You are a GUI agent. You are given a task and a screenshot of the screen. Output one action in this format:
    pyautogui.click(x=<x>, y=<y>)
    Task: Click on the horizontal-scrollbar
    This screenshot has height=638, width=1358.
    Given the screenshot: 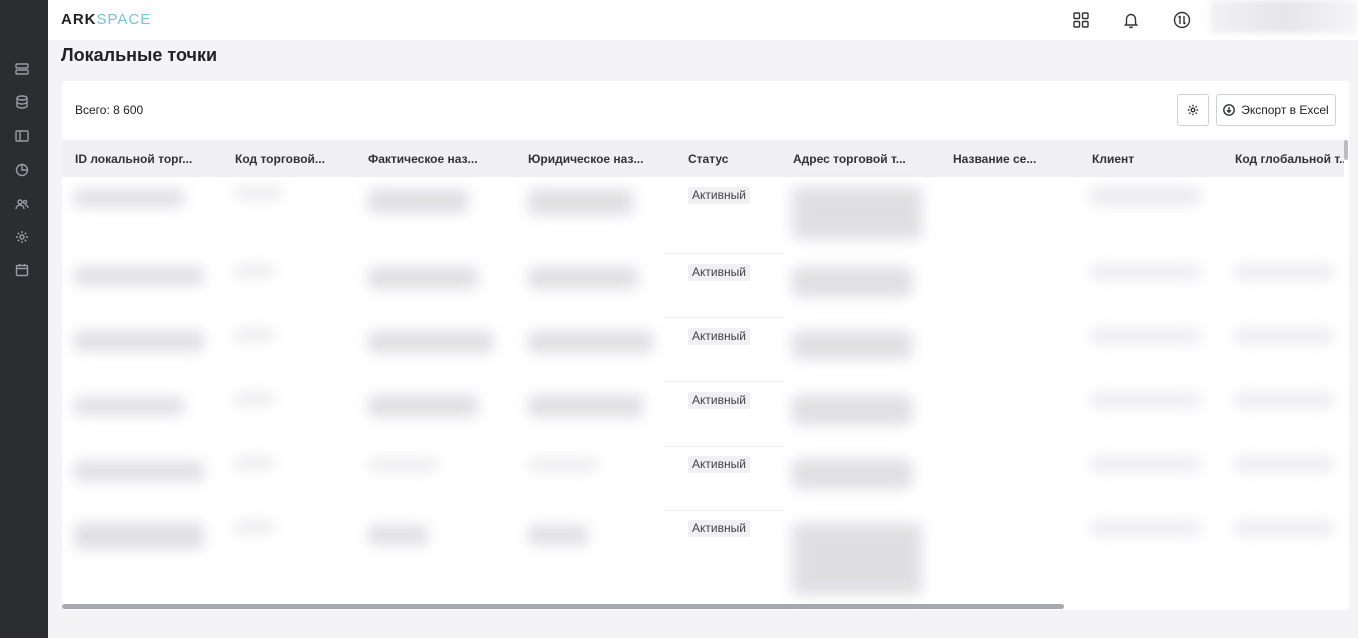 What is the action you would take?
    pyautogui.click(x=705, y=607)
    